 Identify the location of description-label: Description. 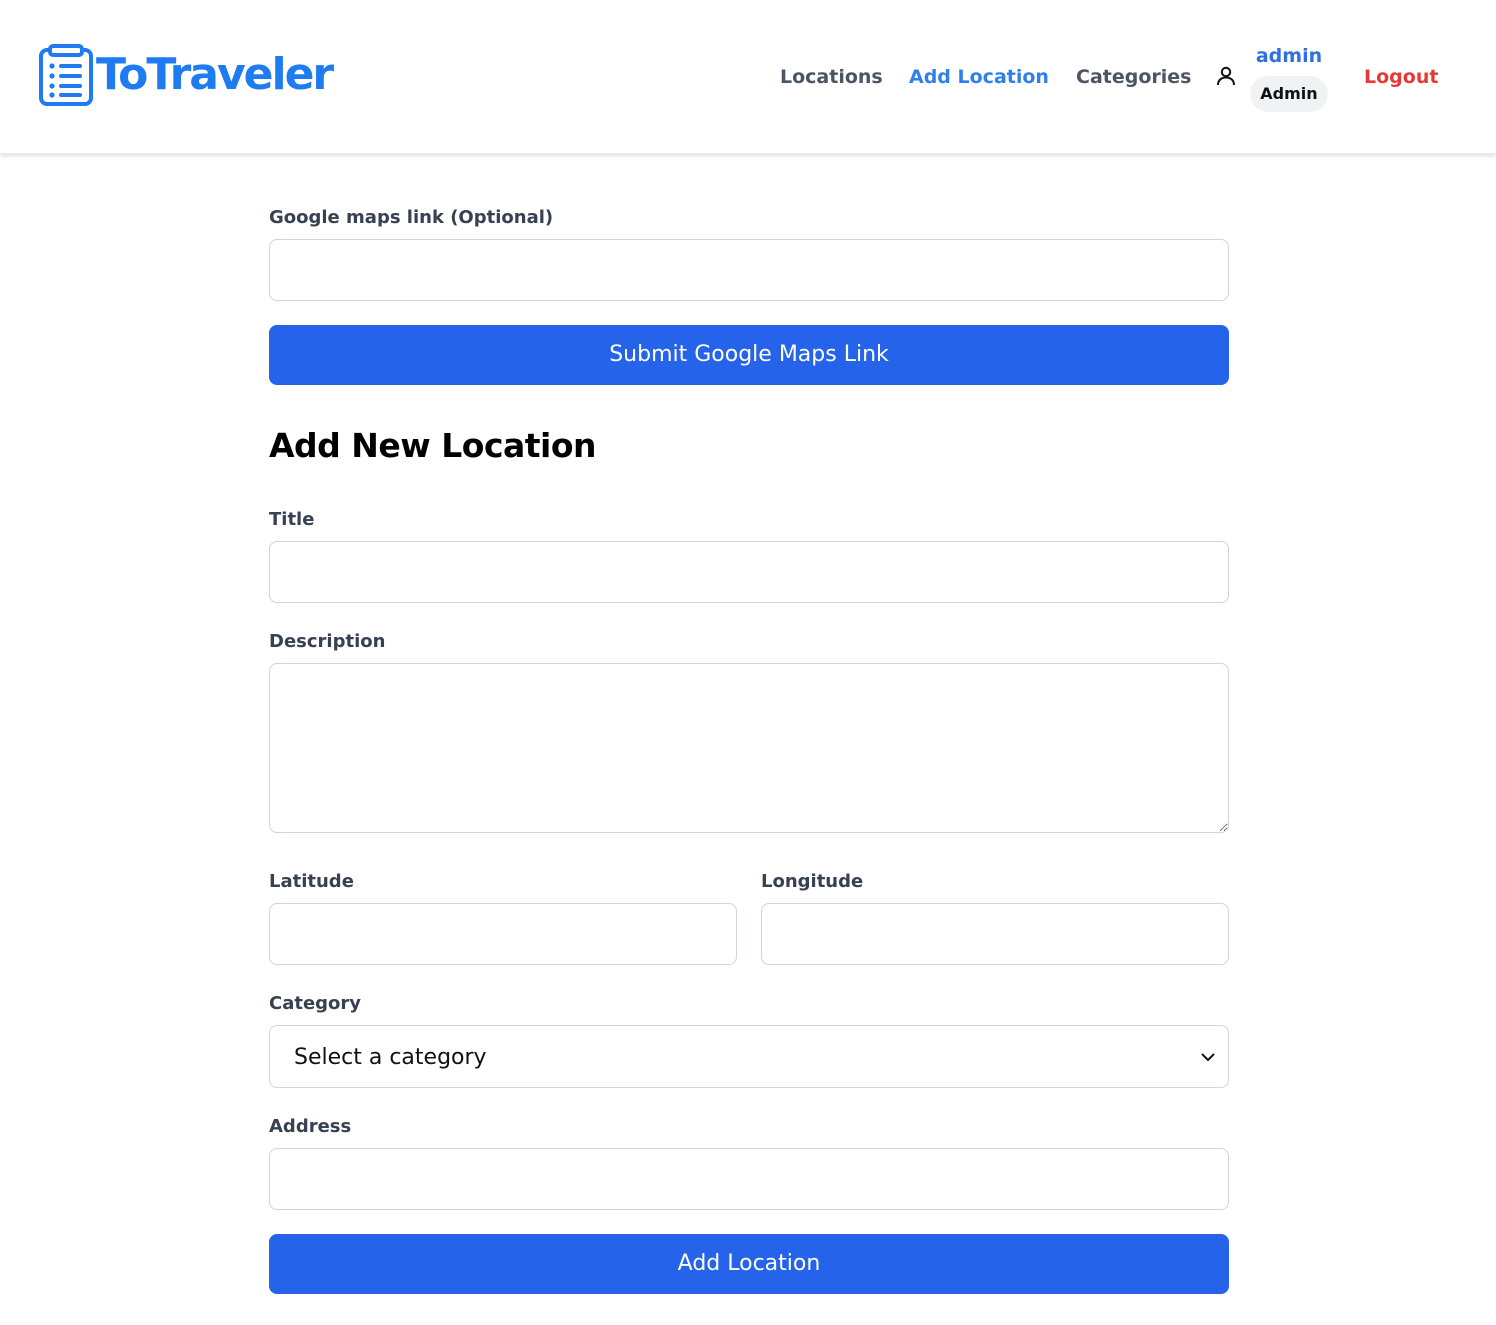
(327, 641).